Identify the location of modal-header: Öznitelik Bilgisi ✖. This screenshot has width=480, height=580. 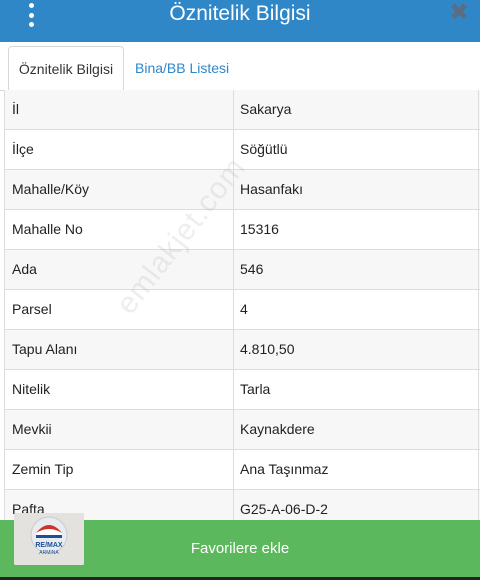
(240, 21).